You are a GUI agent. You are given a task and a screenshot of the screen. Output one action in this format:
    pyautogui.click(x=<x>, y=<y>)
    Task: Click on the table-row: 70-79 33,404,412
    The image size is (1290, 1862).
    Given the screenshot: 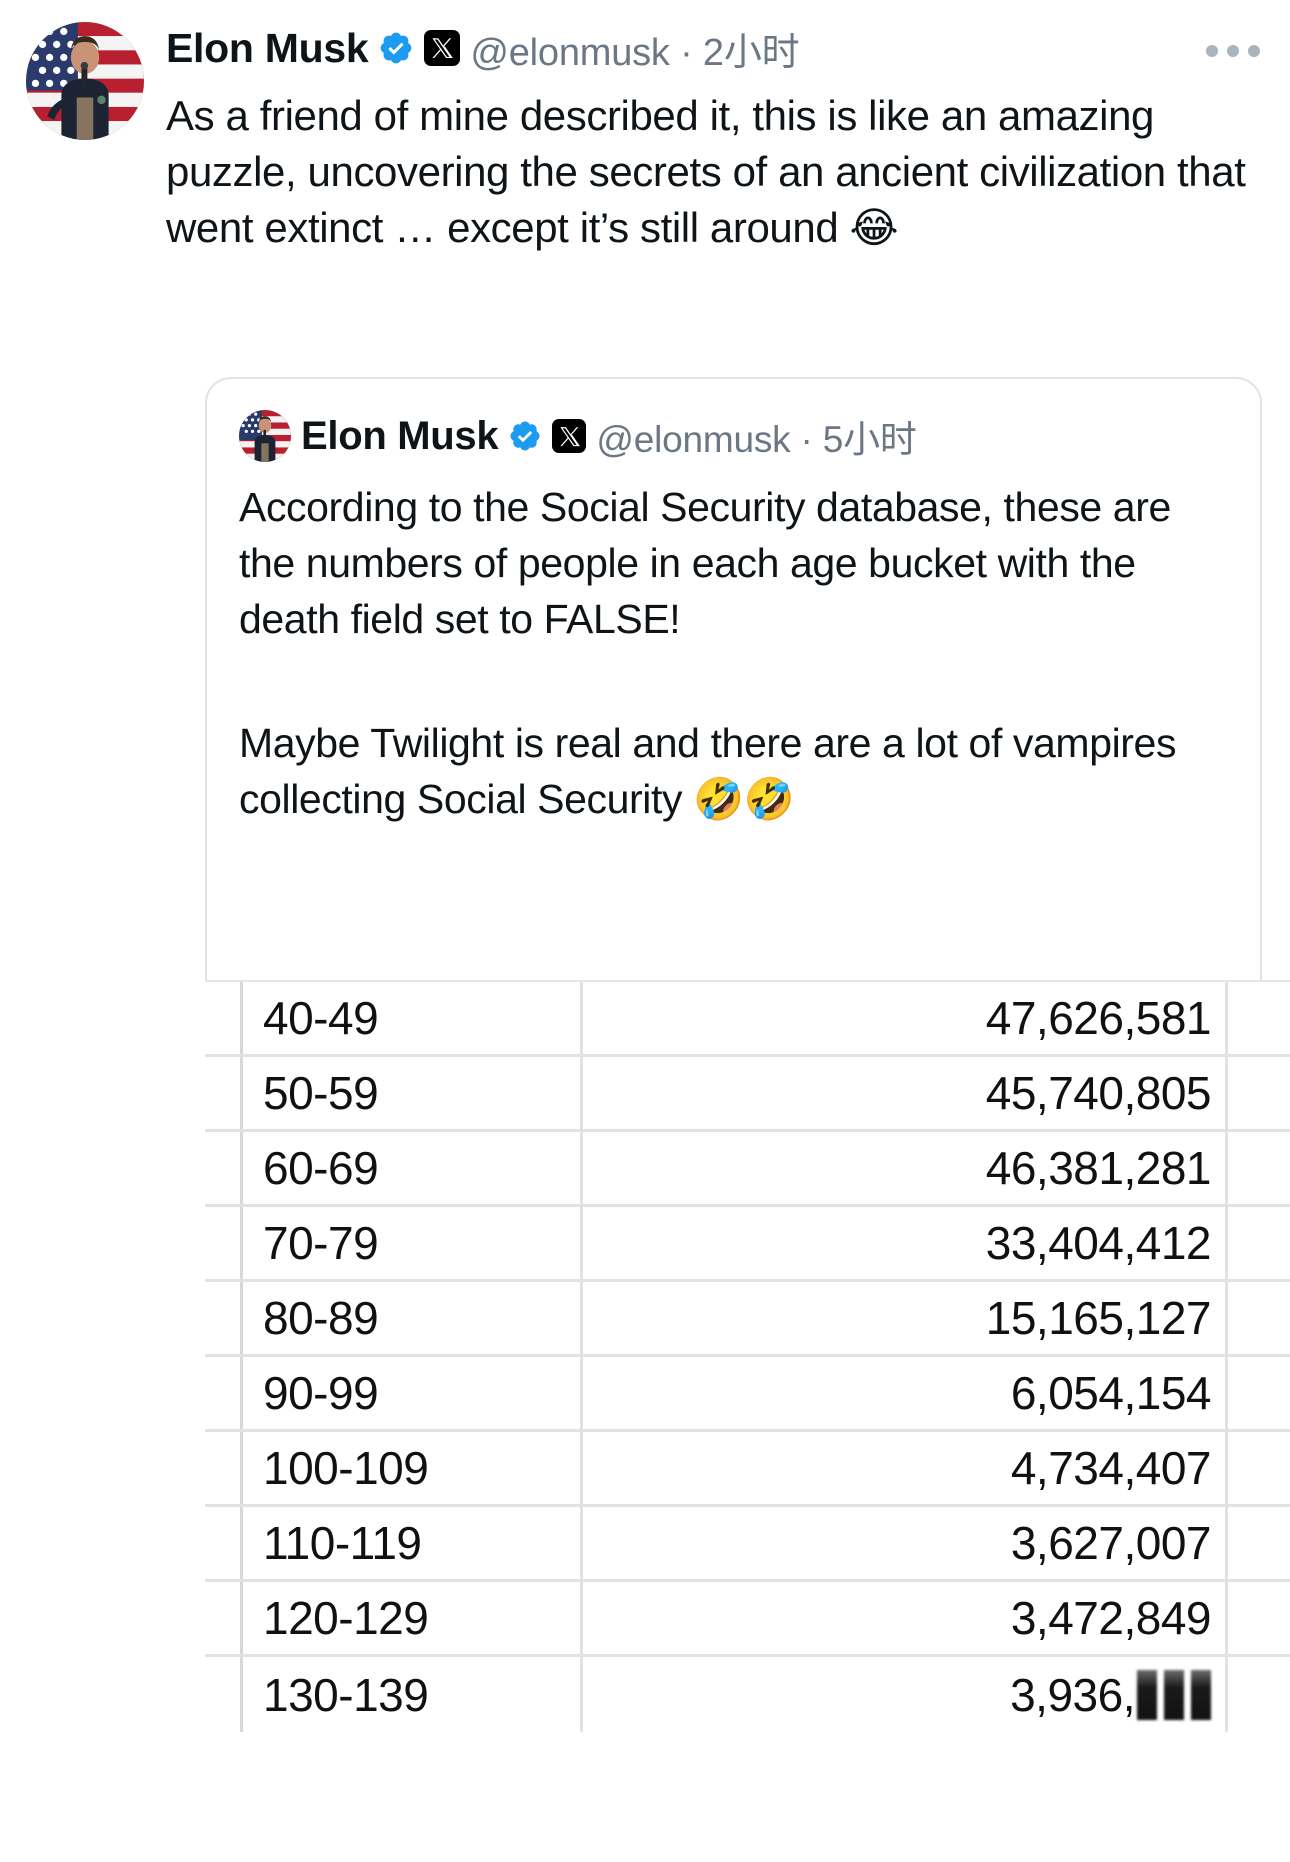 What is the action you would take?
    pyautogui.click(x=747, y=1244)
    